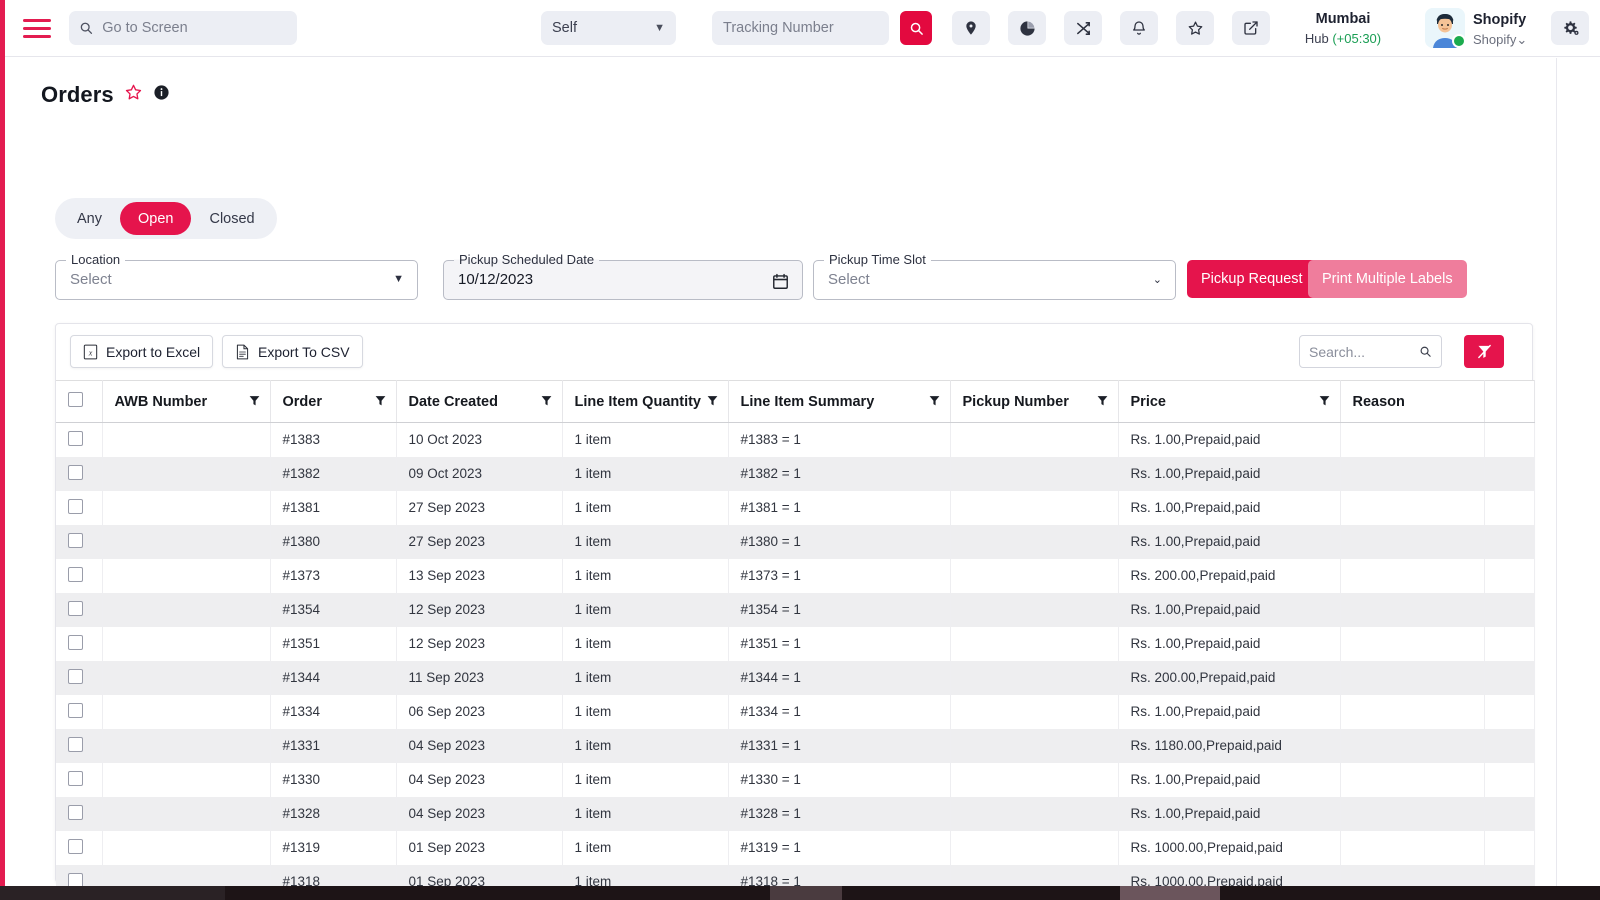 Image resolution: width=1600 pixels, height=900 pixels. Describe the element at coordinates (236, 276) in the screenshot. I see `location-filter: Location Select ▼` at that location.